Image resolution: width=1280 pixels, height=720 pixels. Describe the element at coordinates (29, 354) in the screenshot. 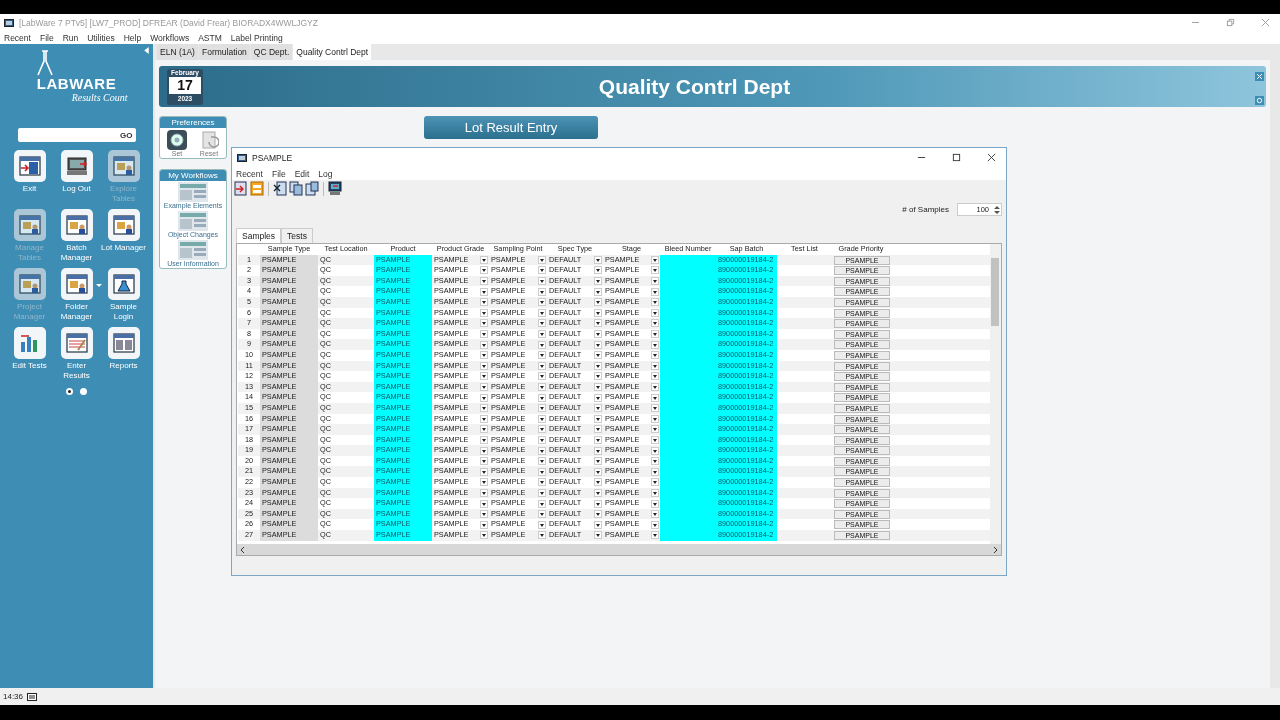

I see `launcher-button: Edit Tests` at that location.